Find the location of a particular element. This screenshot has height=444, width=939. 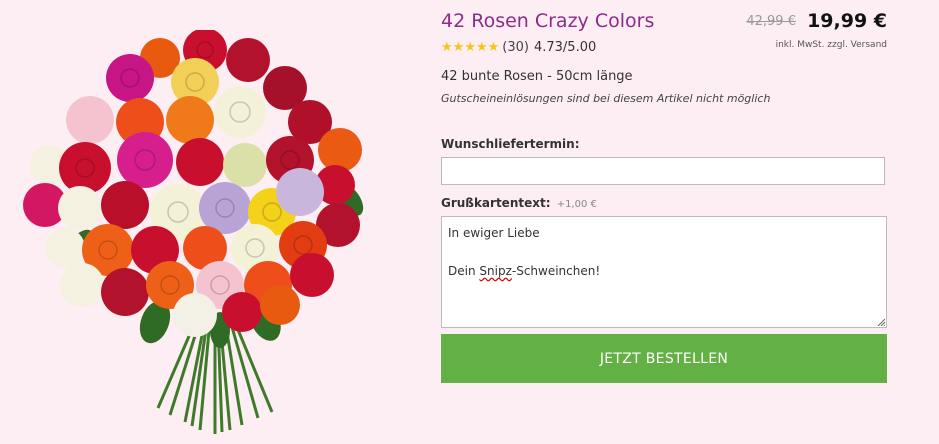

order-button: JETZT BESTELLEN is located at coordinates (664, 358).